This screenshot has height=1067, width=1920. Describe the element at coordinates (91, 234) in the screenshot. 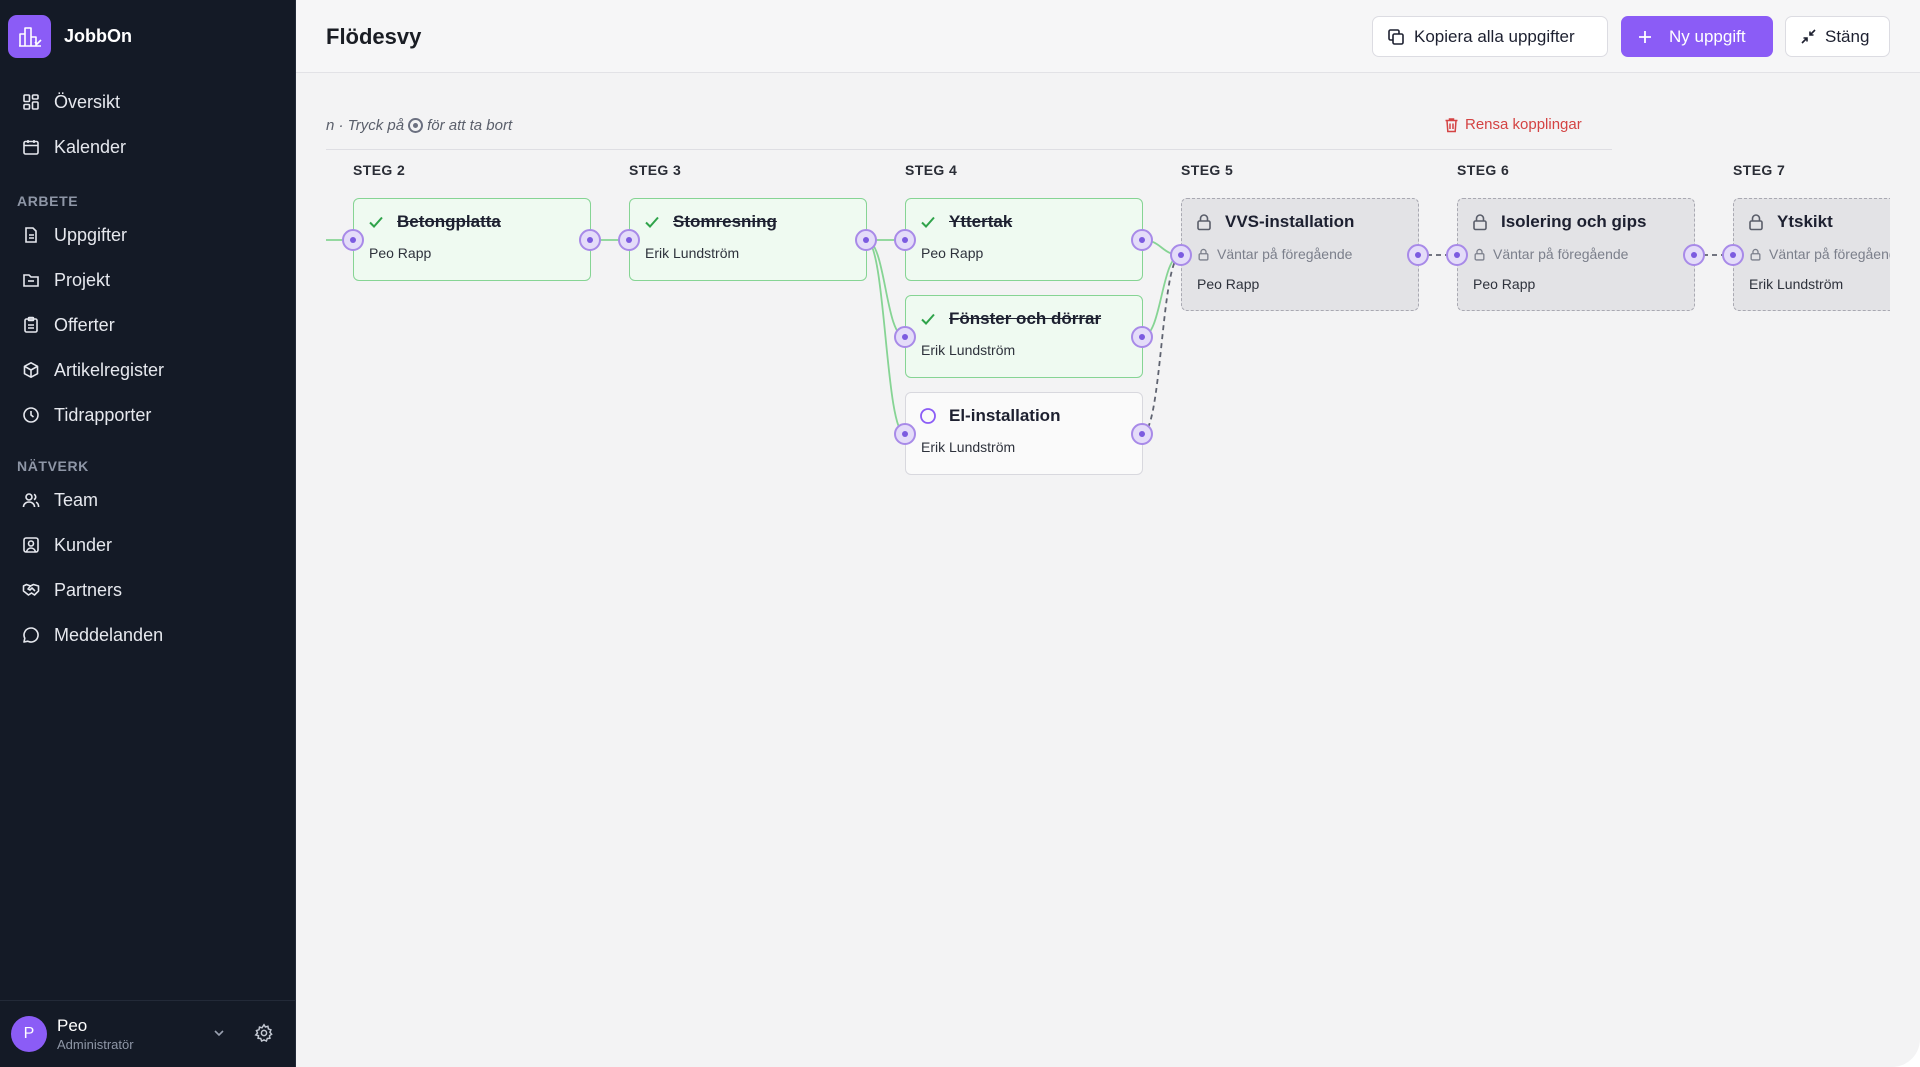

I see `sidebar-item-label: Uppgifter` at that location.